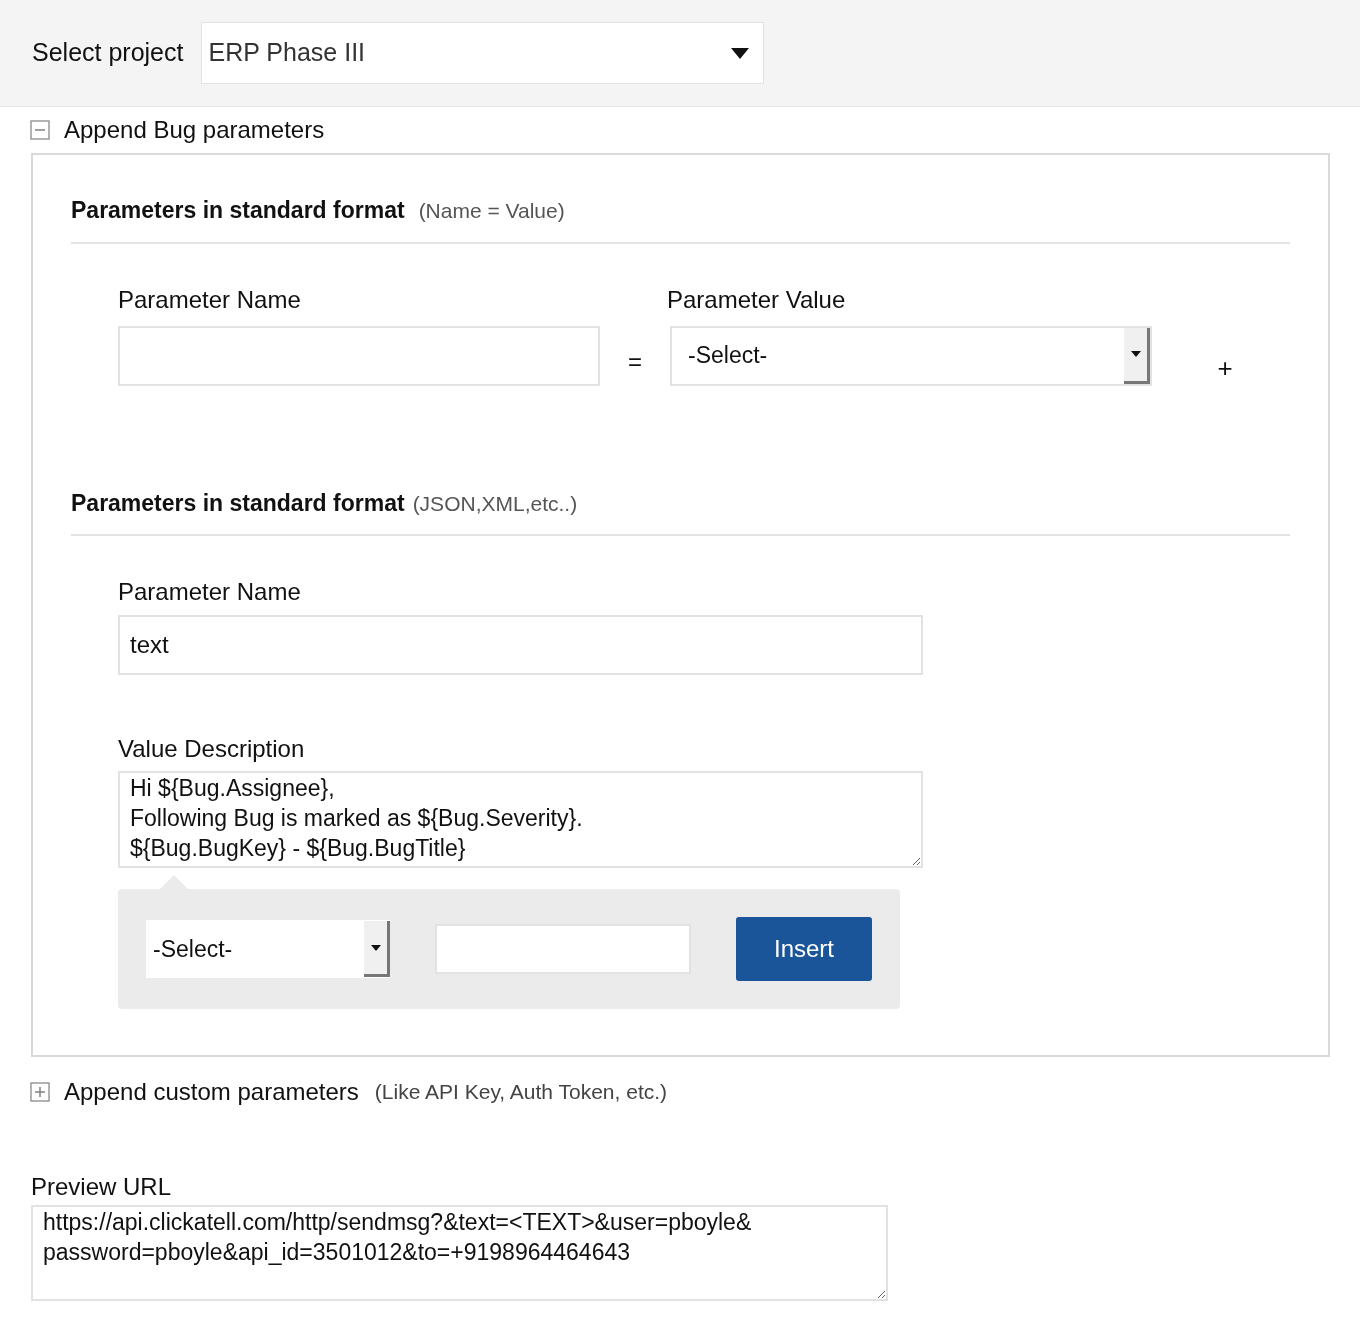 The height and width of the screenshot is (1319, 1360). What do you see at coordinates (359, 355) in the screenshot?
I see `parameter-name-field` at bounding box center [359, 355].